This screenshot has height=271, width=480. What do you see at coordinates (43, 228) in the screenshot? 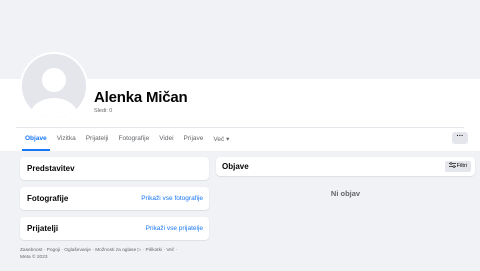
I see `friends-title: Prijatelji` at bounding box center [43, 228].